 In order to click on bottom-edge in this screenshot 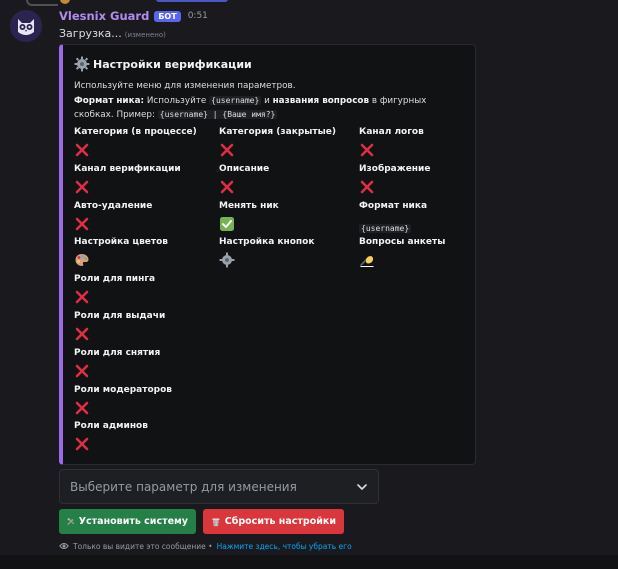, I will do `click(309, 562)`.